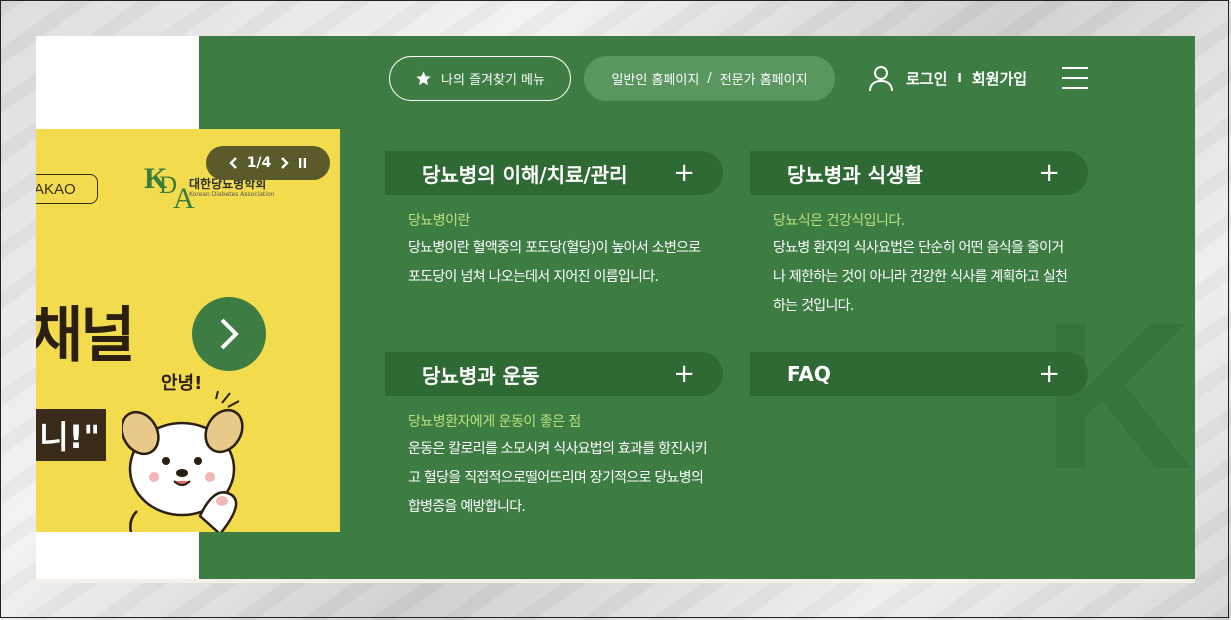 Image resolution: width=1231 pixels, height=620 pixels. What do you see at coordinates (999, 78) in the screenshot?
I see `signup-link: 회원가입` at bounding box center [999, 78].